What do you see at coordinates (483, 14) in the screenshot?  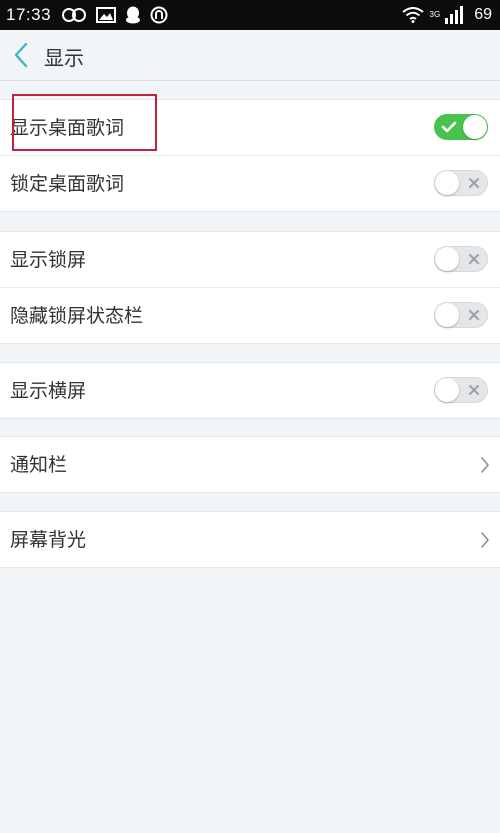 I see `battery-level: 69` at bounding box center [483, 14].